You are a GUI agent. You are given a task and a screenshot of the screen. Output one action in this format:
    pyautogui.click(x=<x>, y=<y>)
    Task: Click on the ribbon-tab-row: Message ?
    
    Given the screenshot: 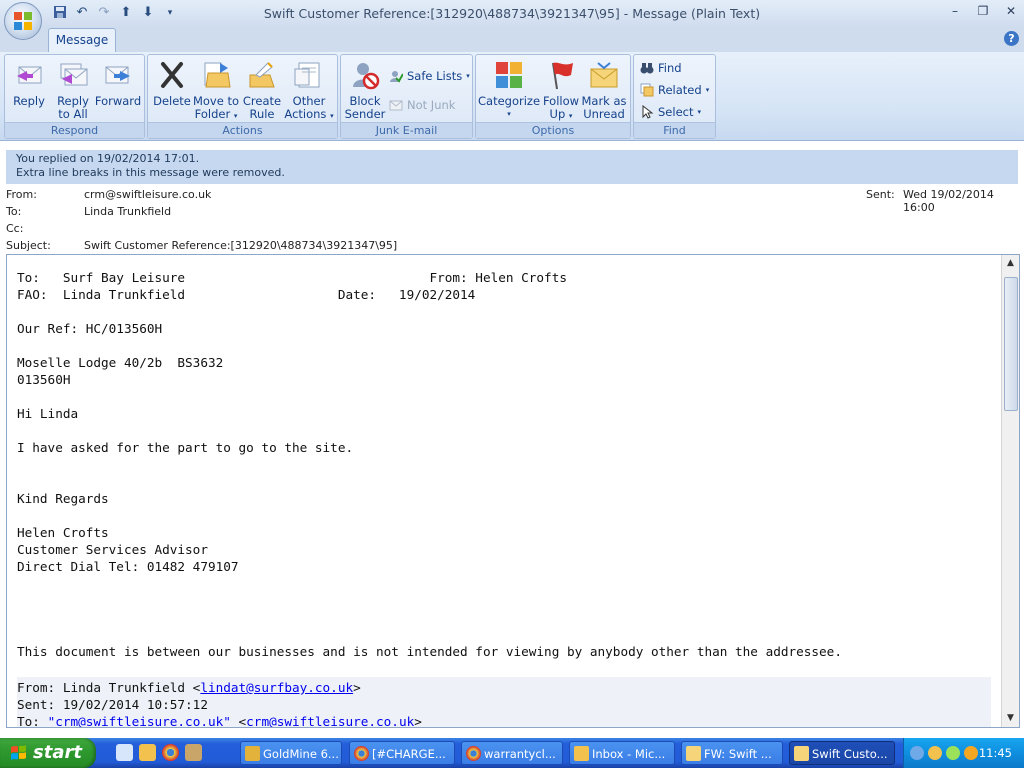 What is the action you would take?
    pyautogui.click(x=512, y=40)
    